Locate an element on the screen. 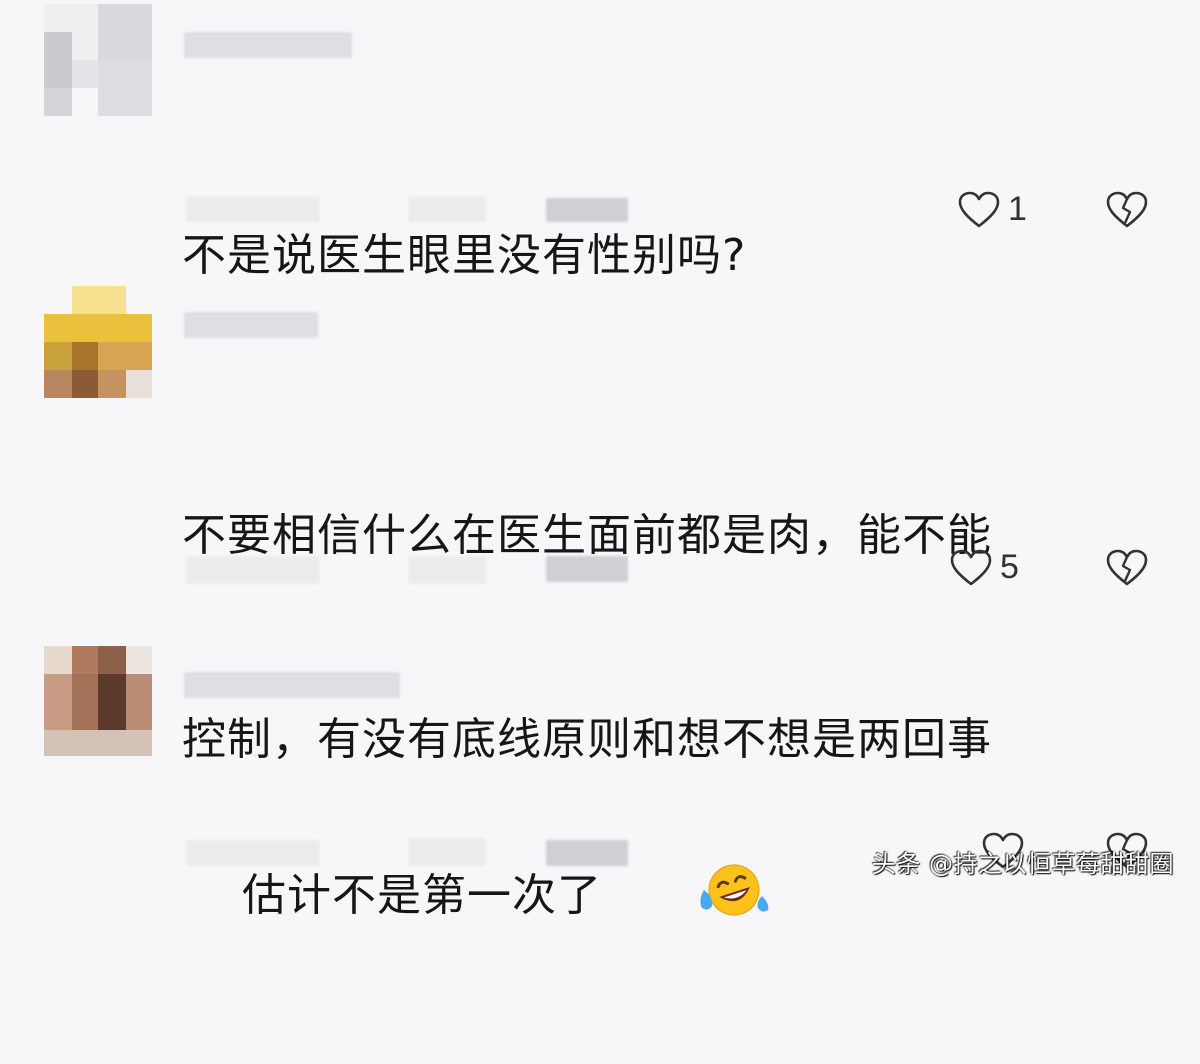  comment-line: 不是说医生眼里没有性别吗? is located at coordinates (464, 255).